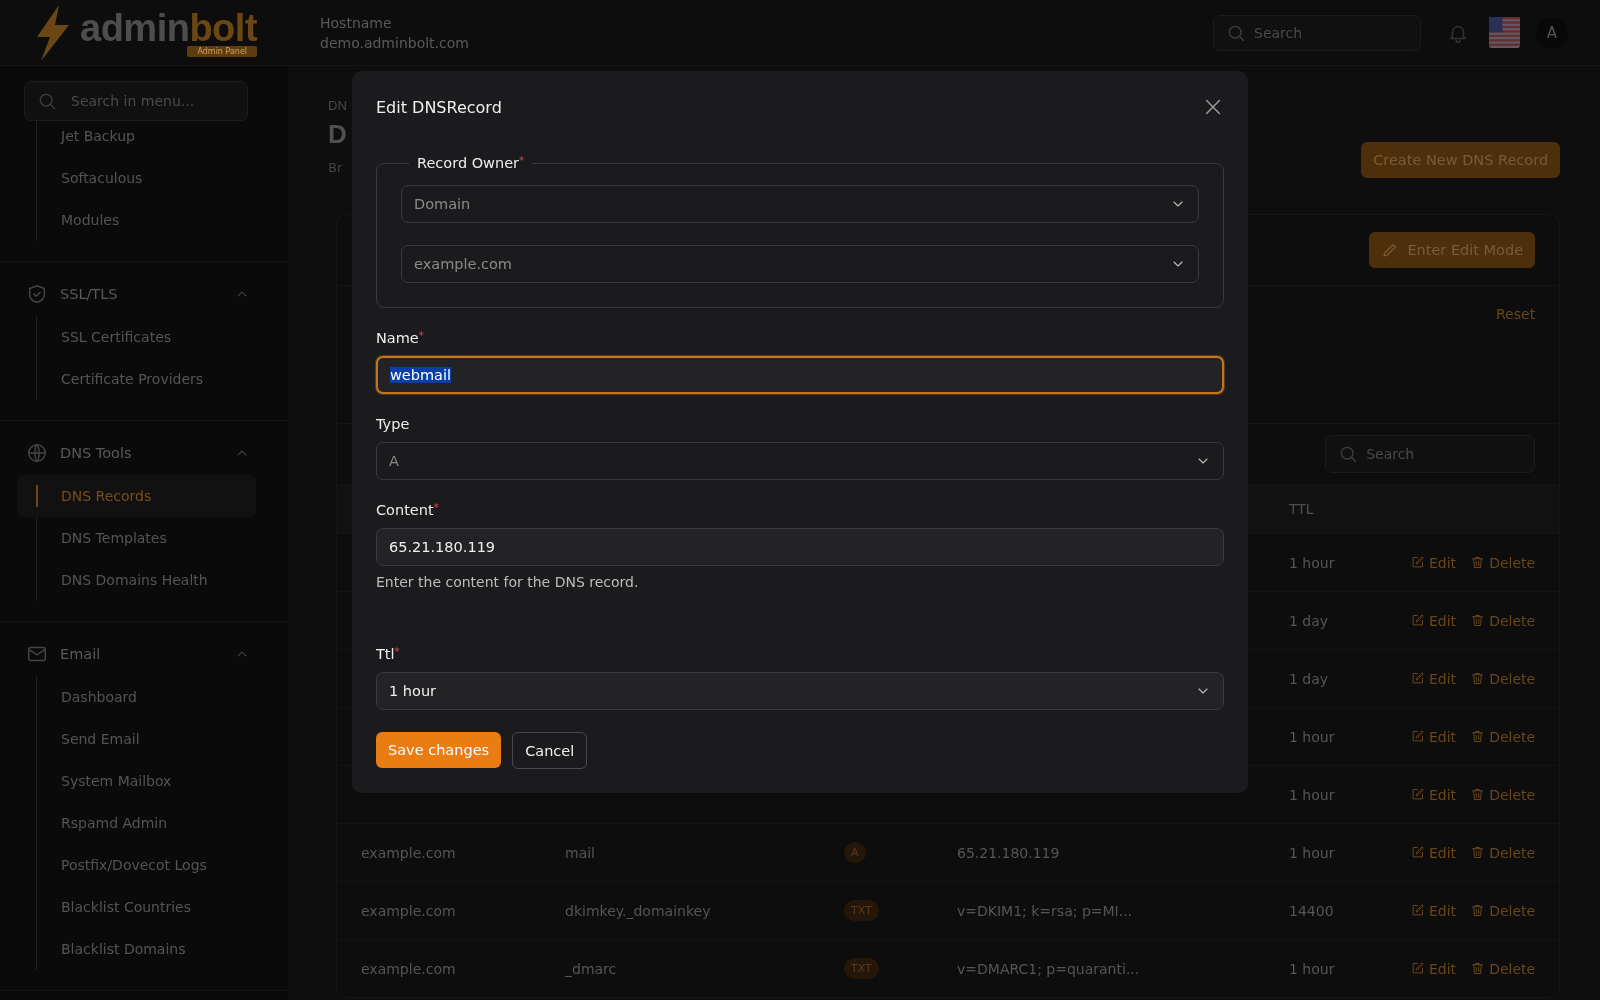  I want to click on column-header: TTL, so click(1301, 509).